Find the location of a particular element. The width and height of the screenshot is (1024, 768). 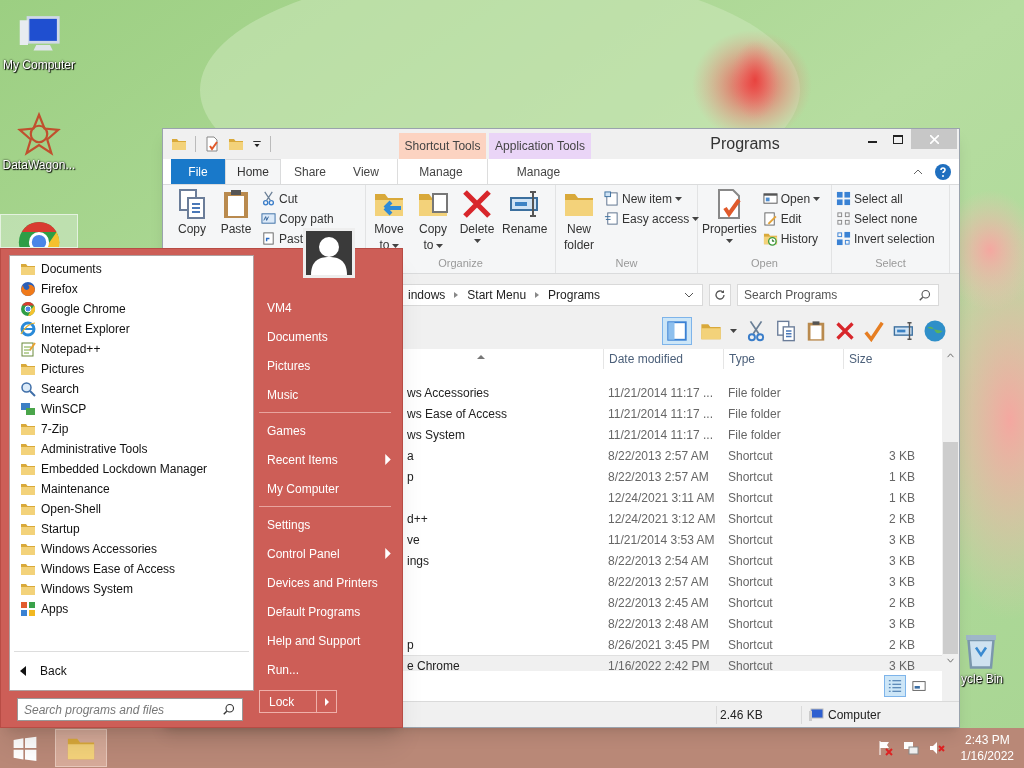

new-item-icon is located at coordinates (611, 198).